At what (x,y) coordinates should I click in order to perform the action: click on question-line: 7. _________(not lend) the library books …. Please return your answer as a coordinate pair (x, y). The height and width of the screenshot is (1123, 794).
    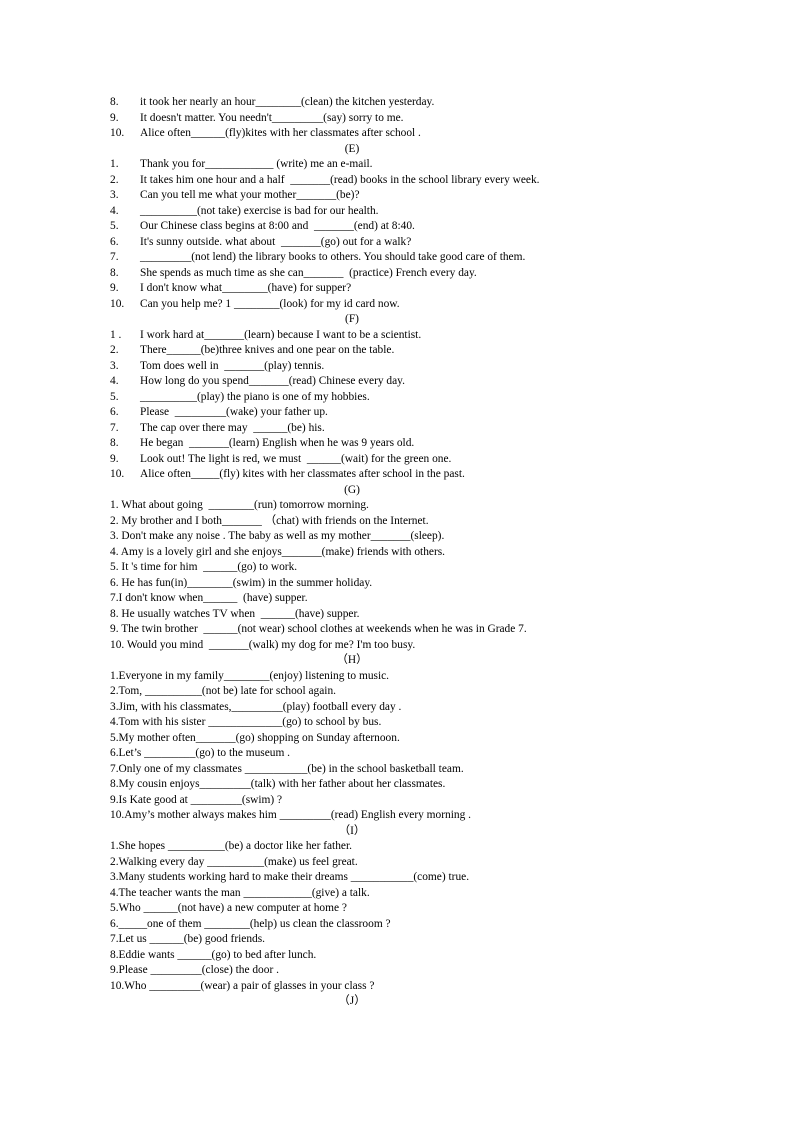
    Looking at the image, I should click on (397, 258).